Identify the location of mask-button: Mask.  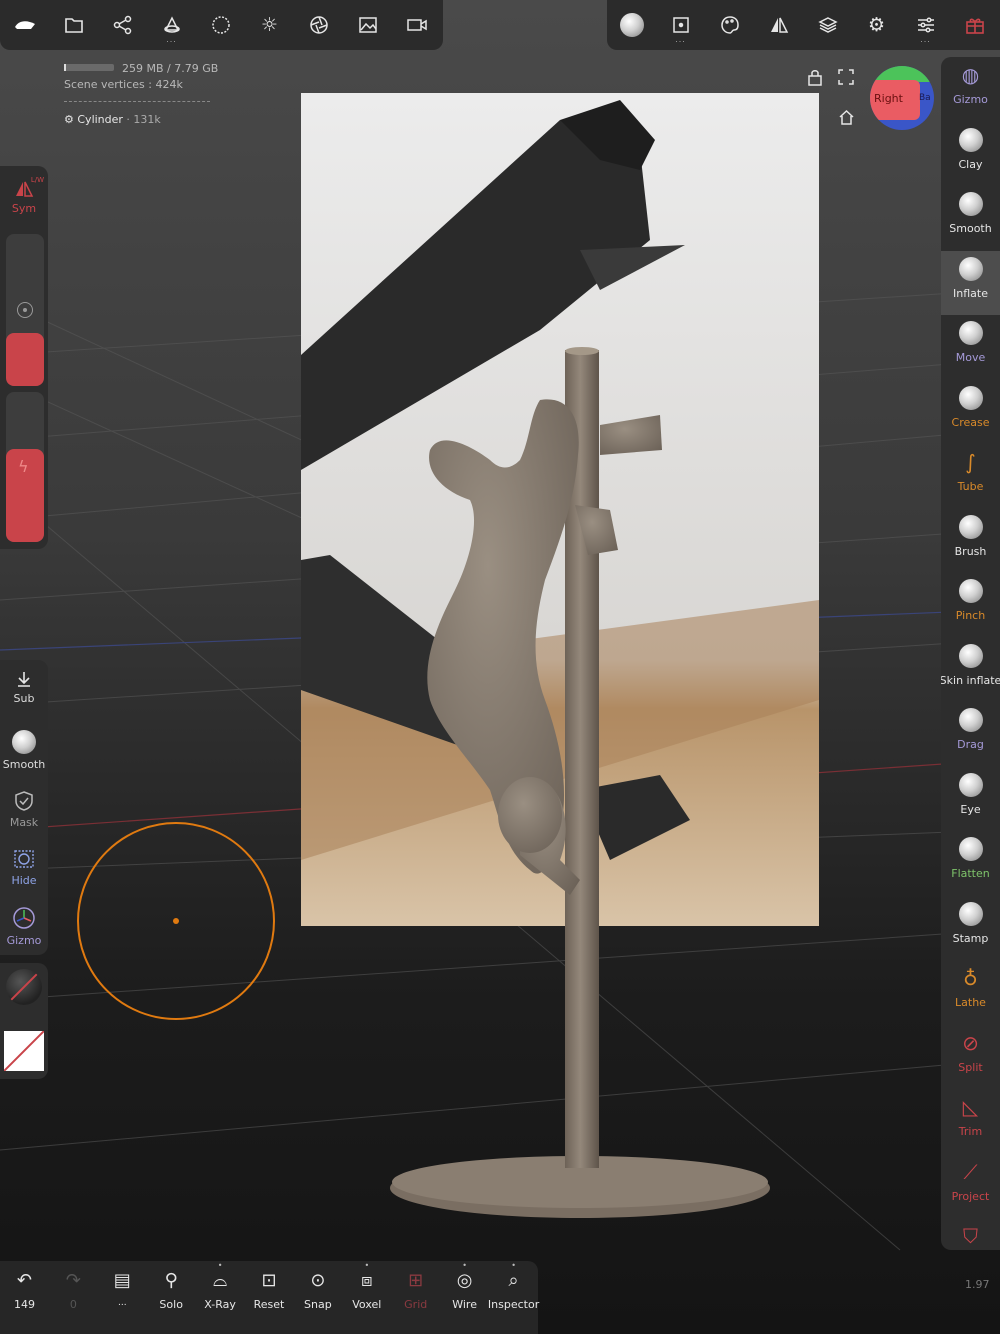
(24, 809).